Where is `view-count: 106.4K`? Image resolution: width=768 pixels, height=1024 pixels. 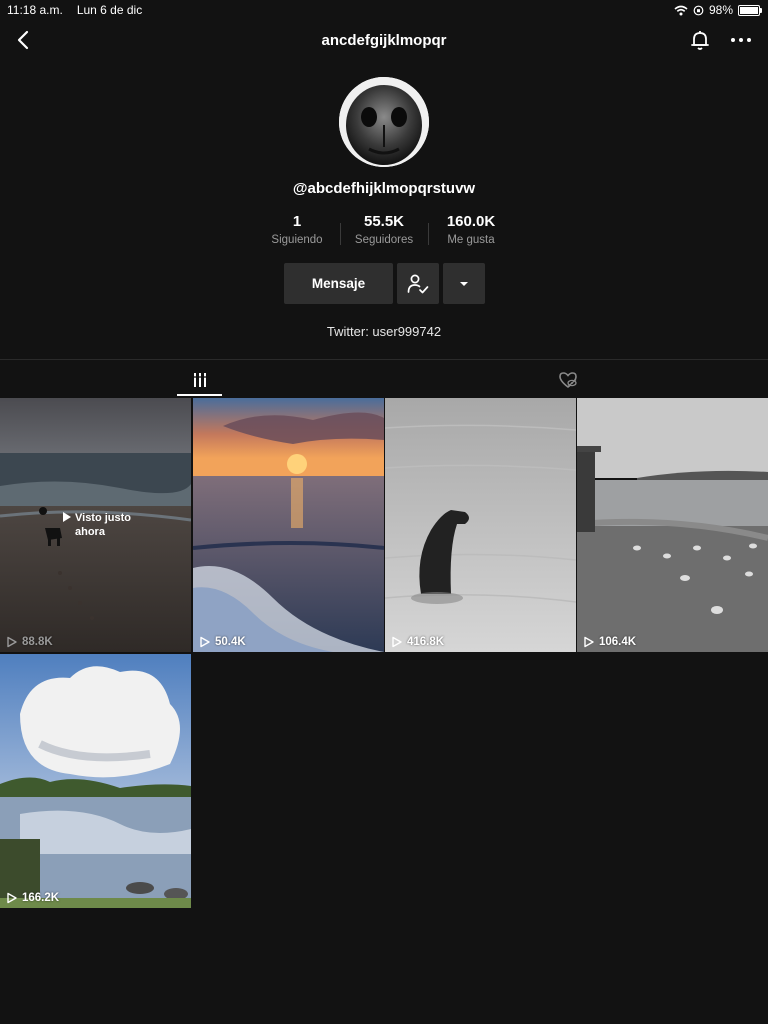 view-count: 106.4K is located at coordinates (609, 642).